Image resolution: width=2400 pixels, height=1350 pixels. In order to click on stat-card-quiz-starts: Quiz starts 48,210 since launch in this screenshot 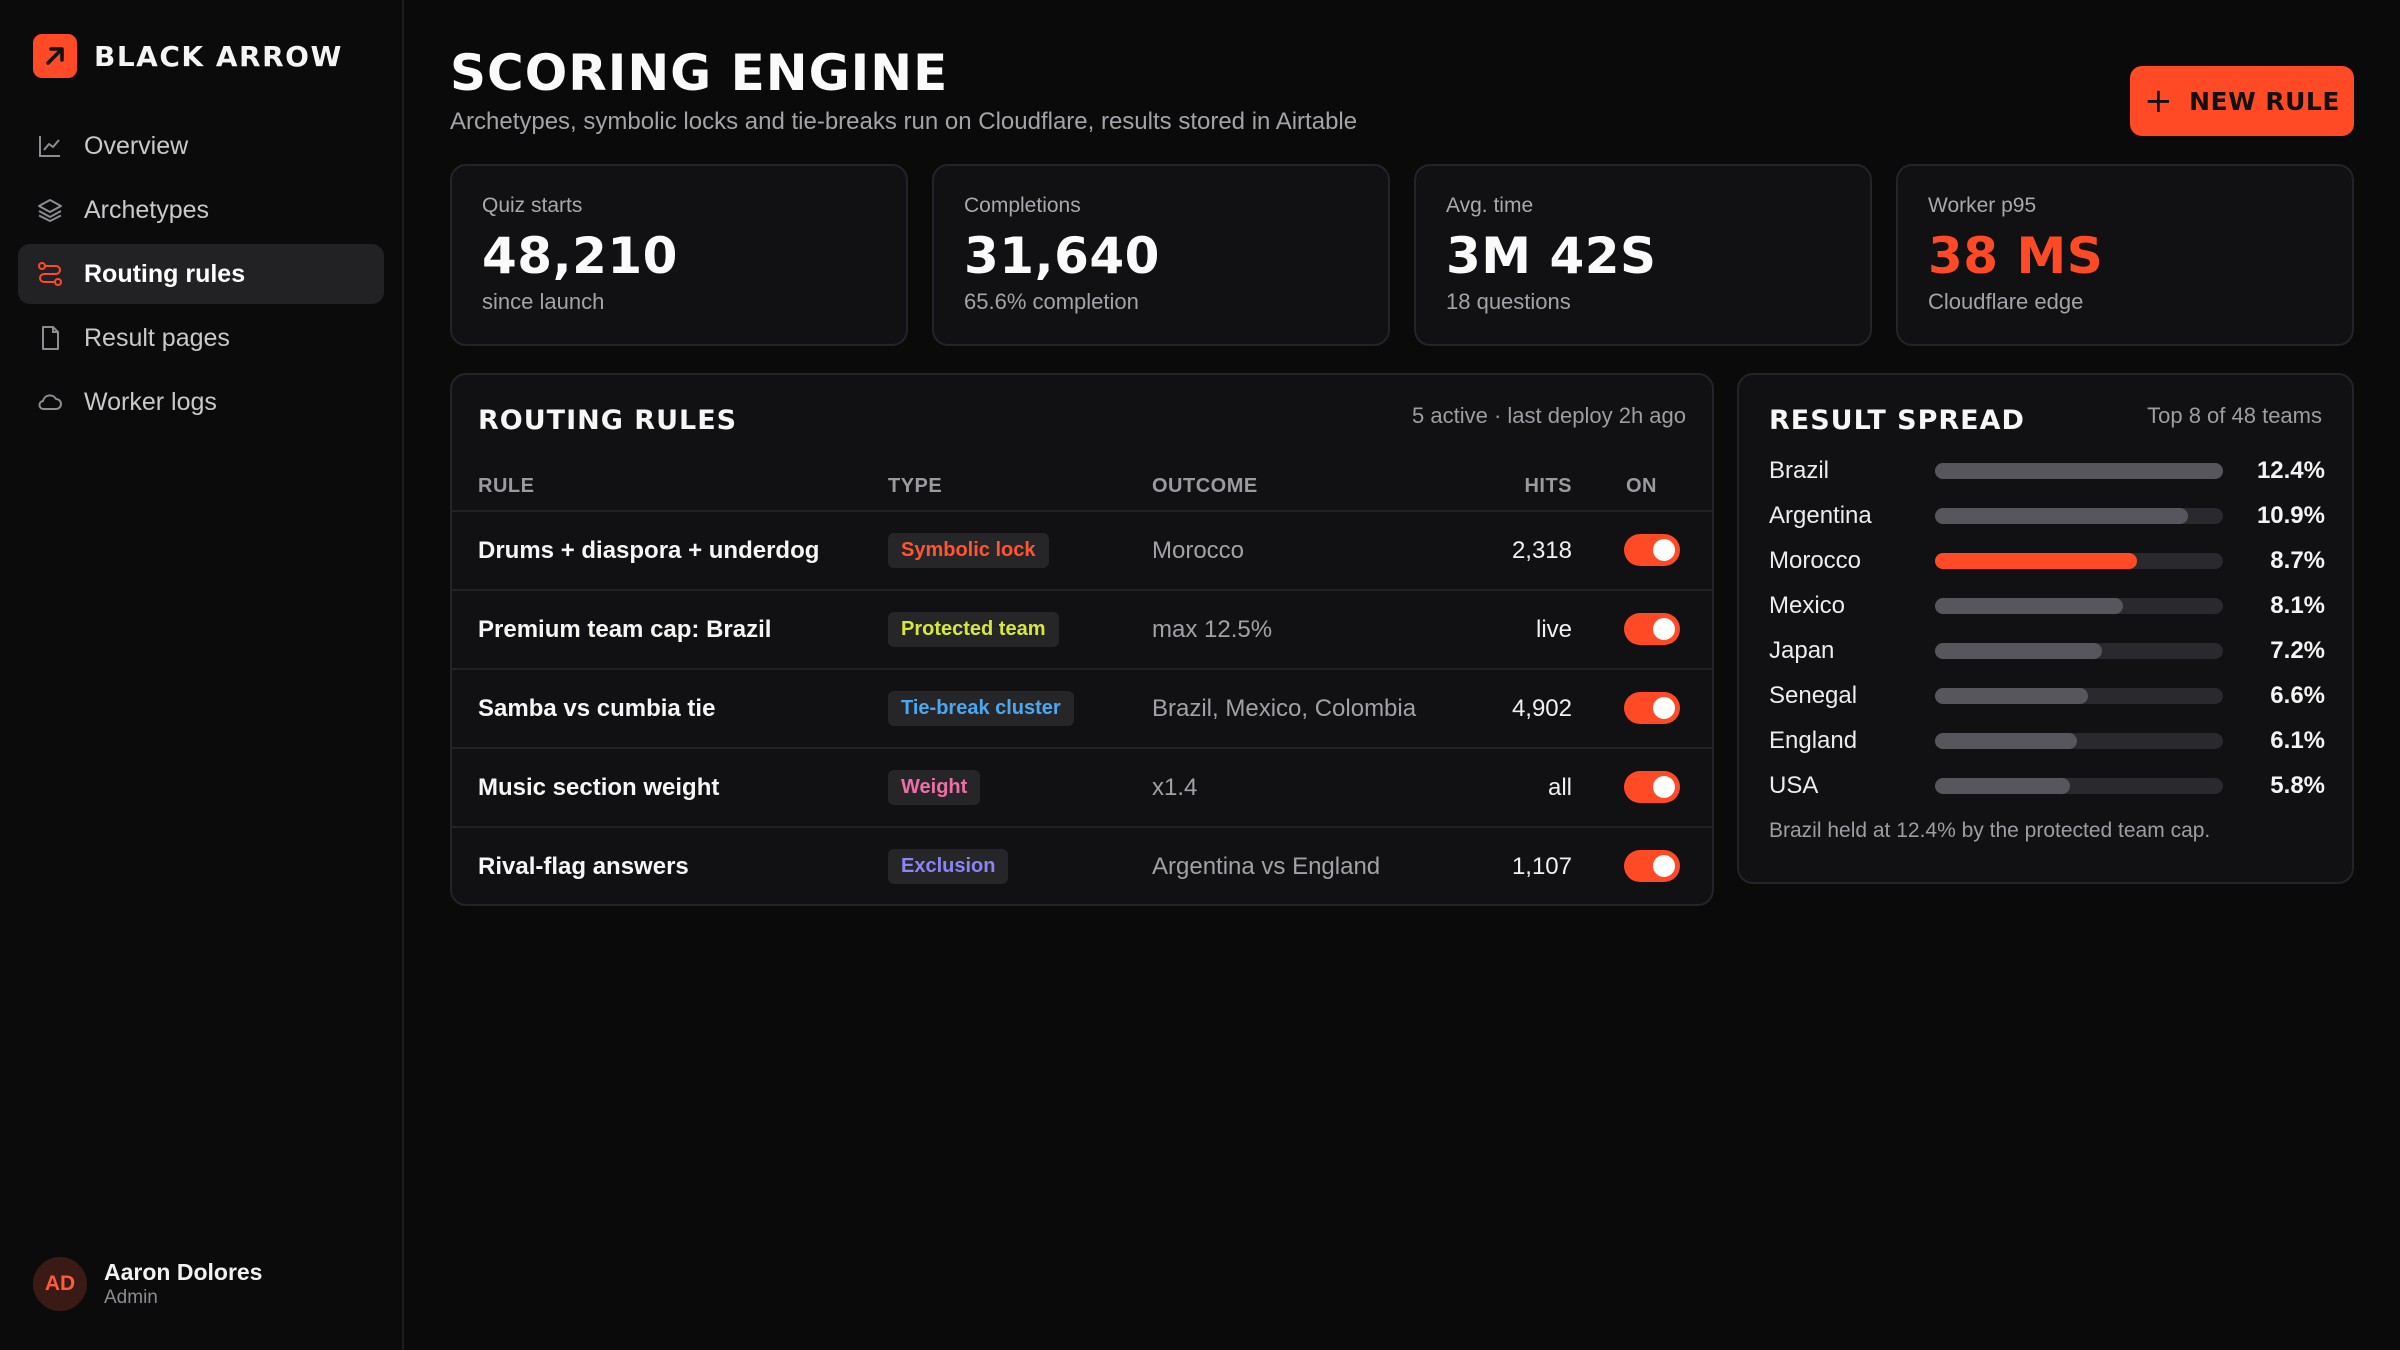, I will do `click(679, 255)`.